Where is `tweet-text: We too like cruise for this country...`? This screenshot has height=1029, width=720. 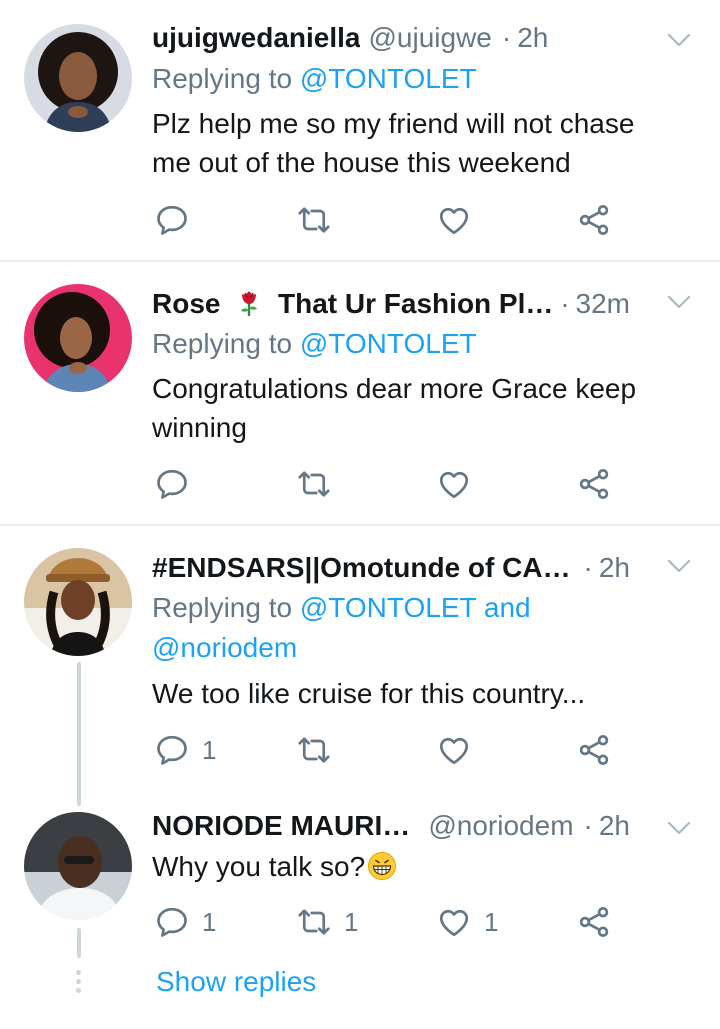 tweet-text: We too like cruise for this country... is located at coordinates (422, 693).